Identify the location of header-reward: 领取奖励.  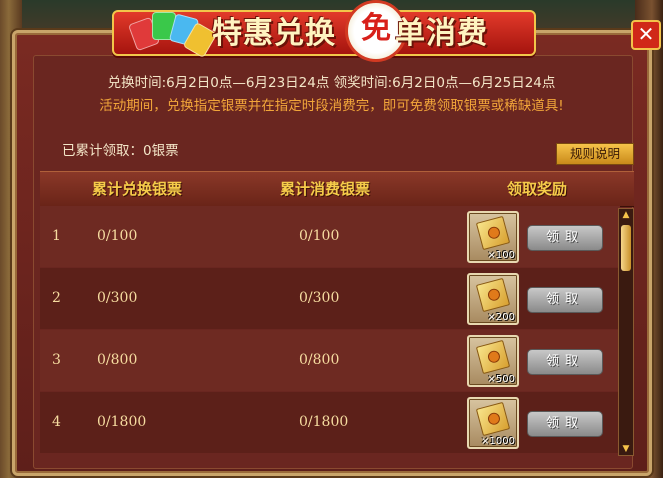
(537, 189).